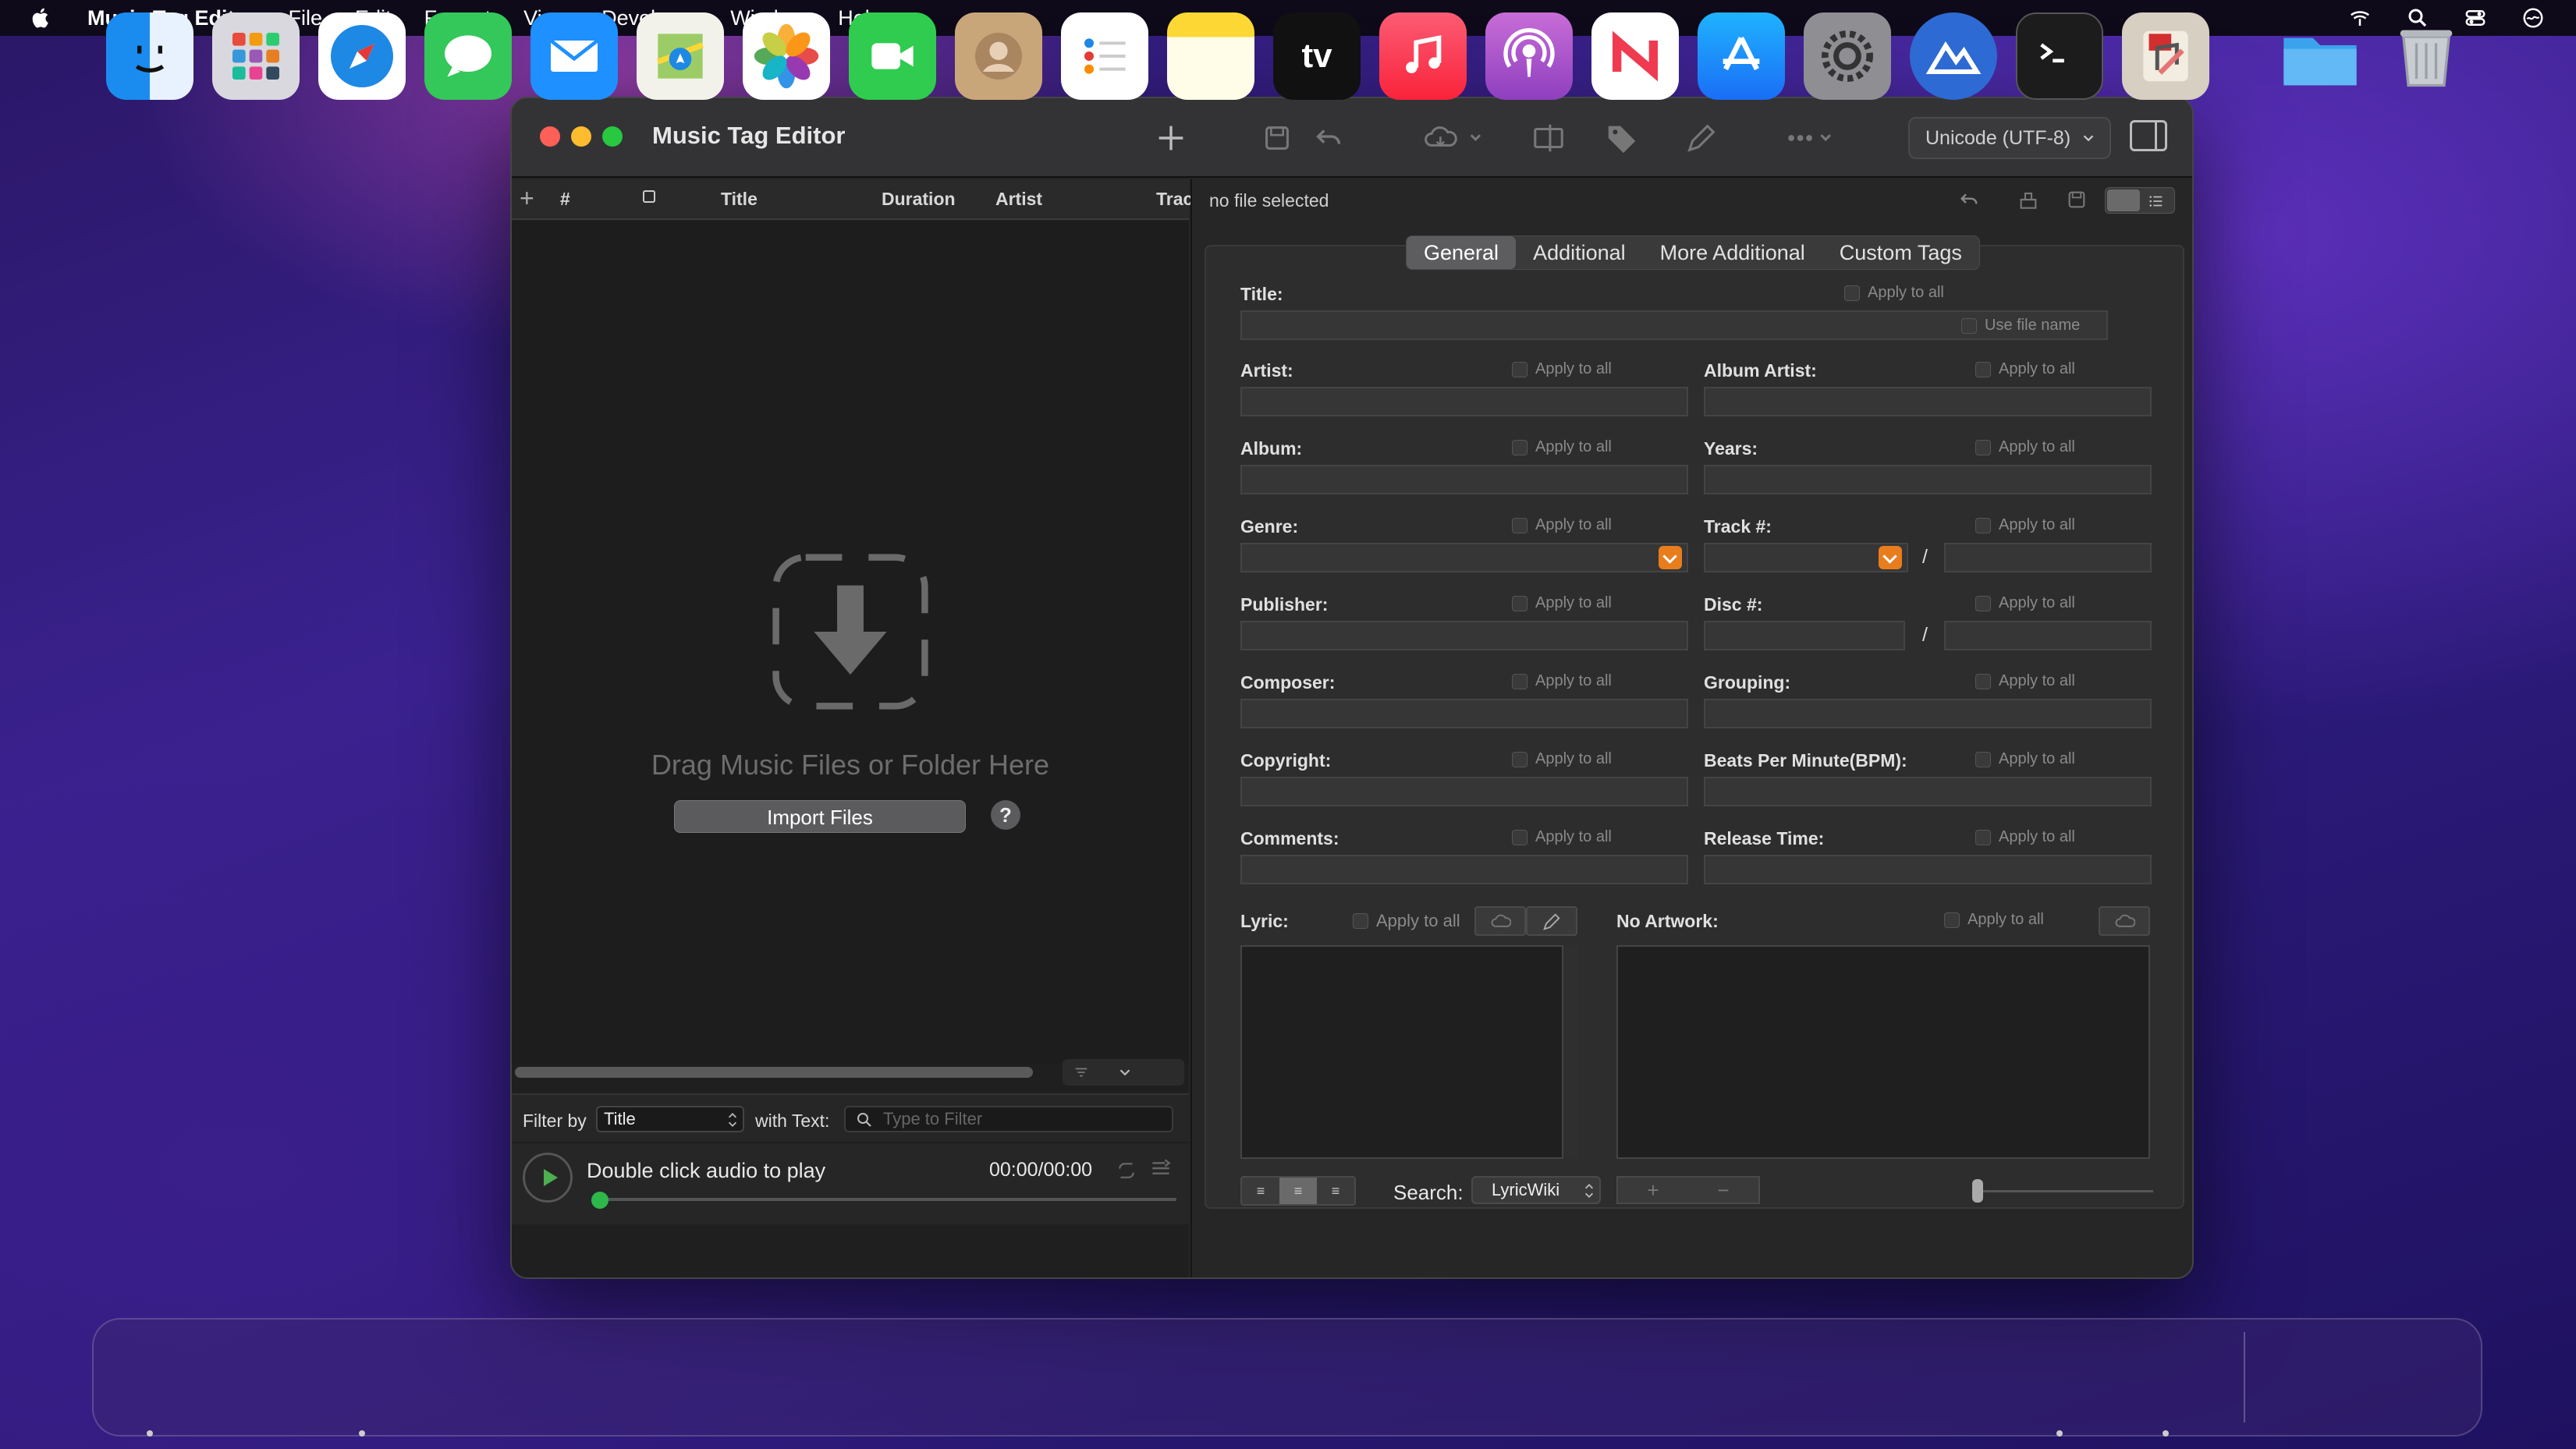 This screenshot has height=1449, width=2576. Describe the element at coordinates (1317, 56) in the screenshot. I see `apple-tv-icon: tv` at that location.